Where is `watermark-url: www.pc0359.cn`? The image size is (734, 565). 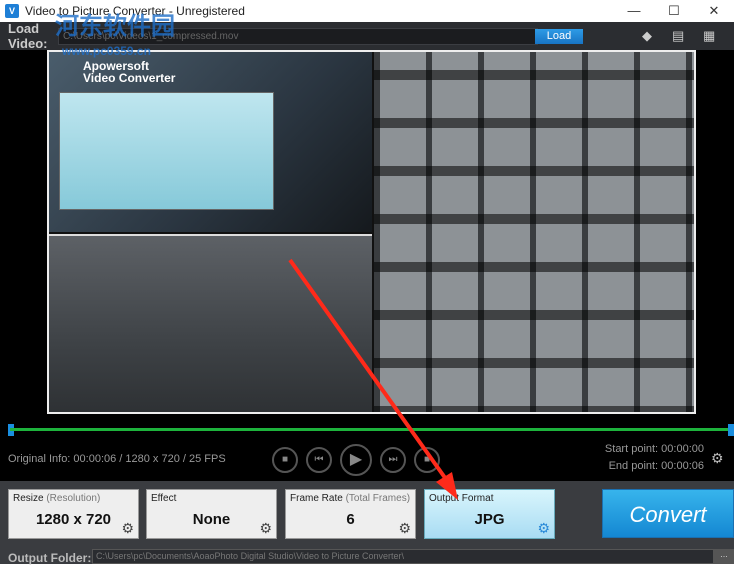 watermark-url: www.pc0359.cn is located at coordinates (106, 51).